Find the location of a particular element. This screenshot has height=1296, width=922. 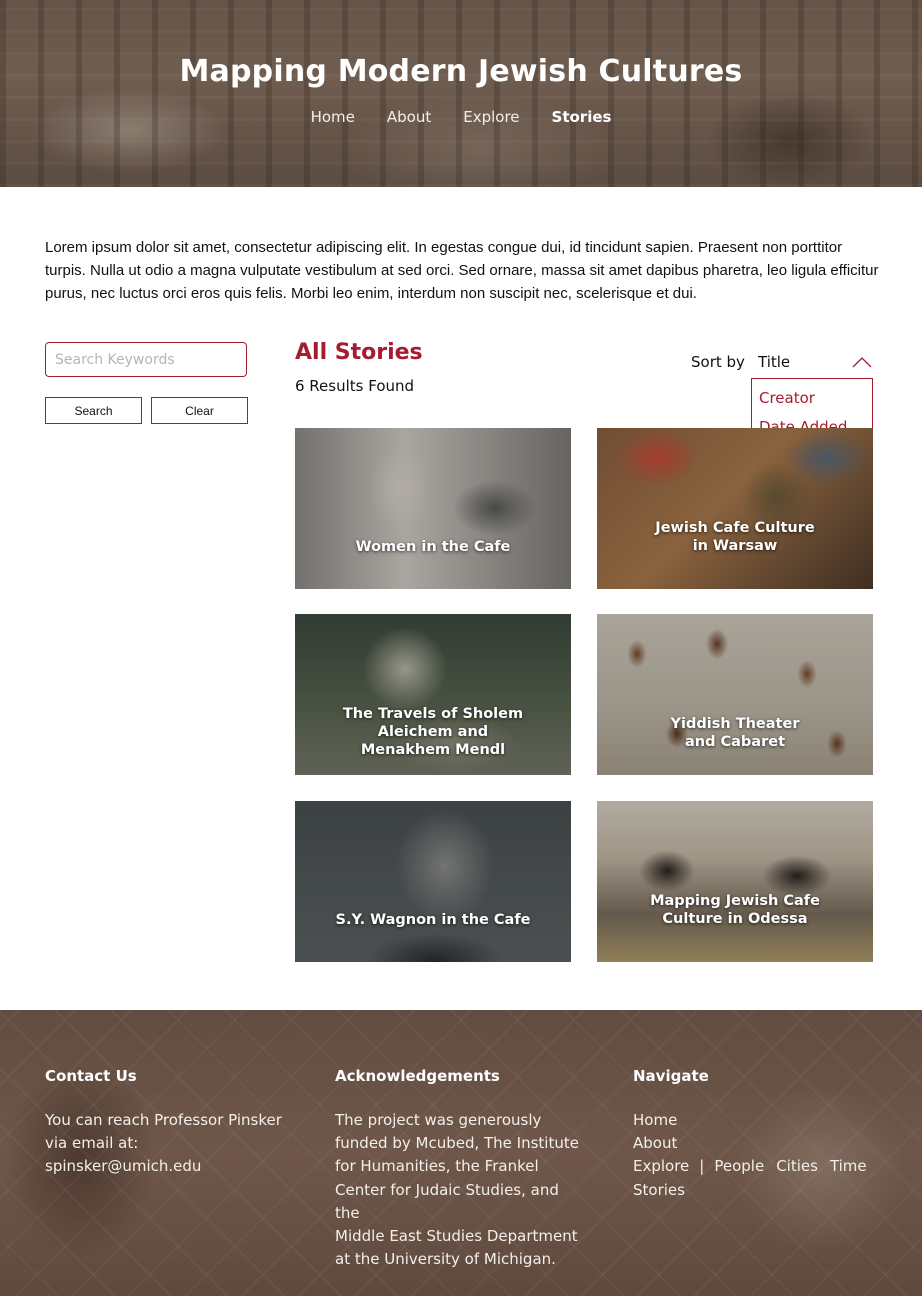

footer-link-stories: Stories is located at coordinates (750, 1190).